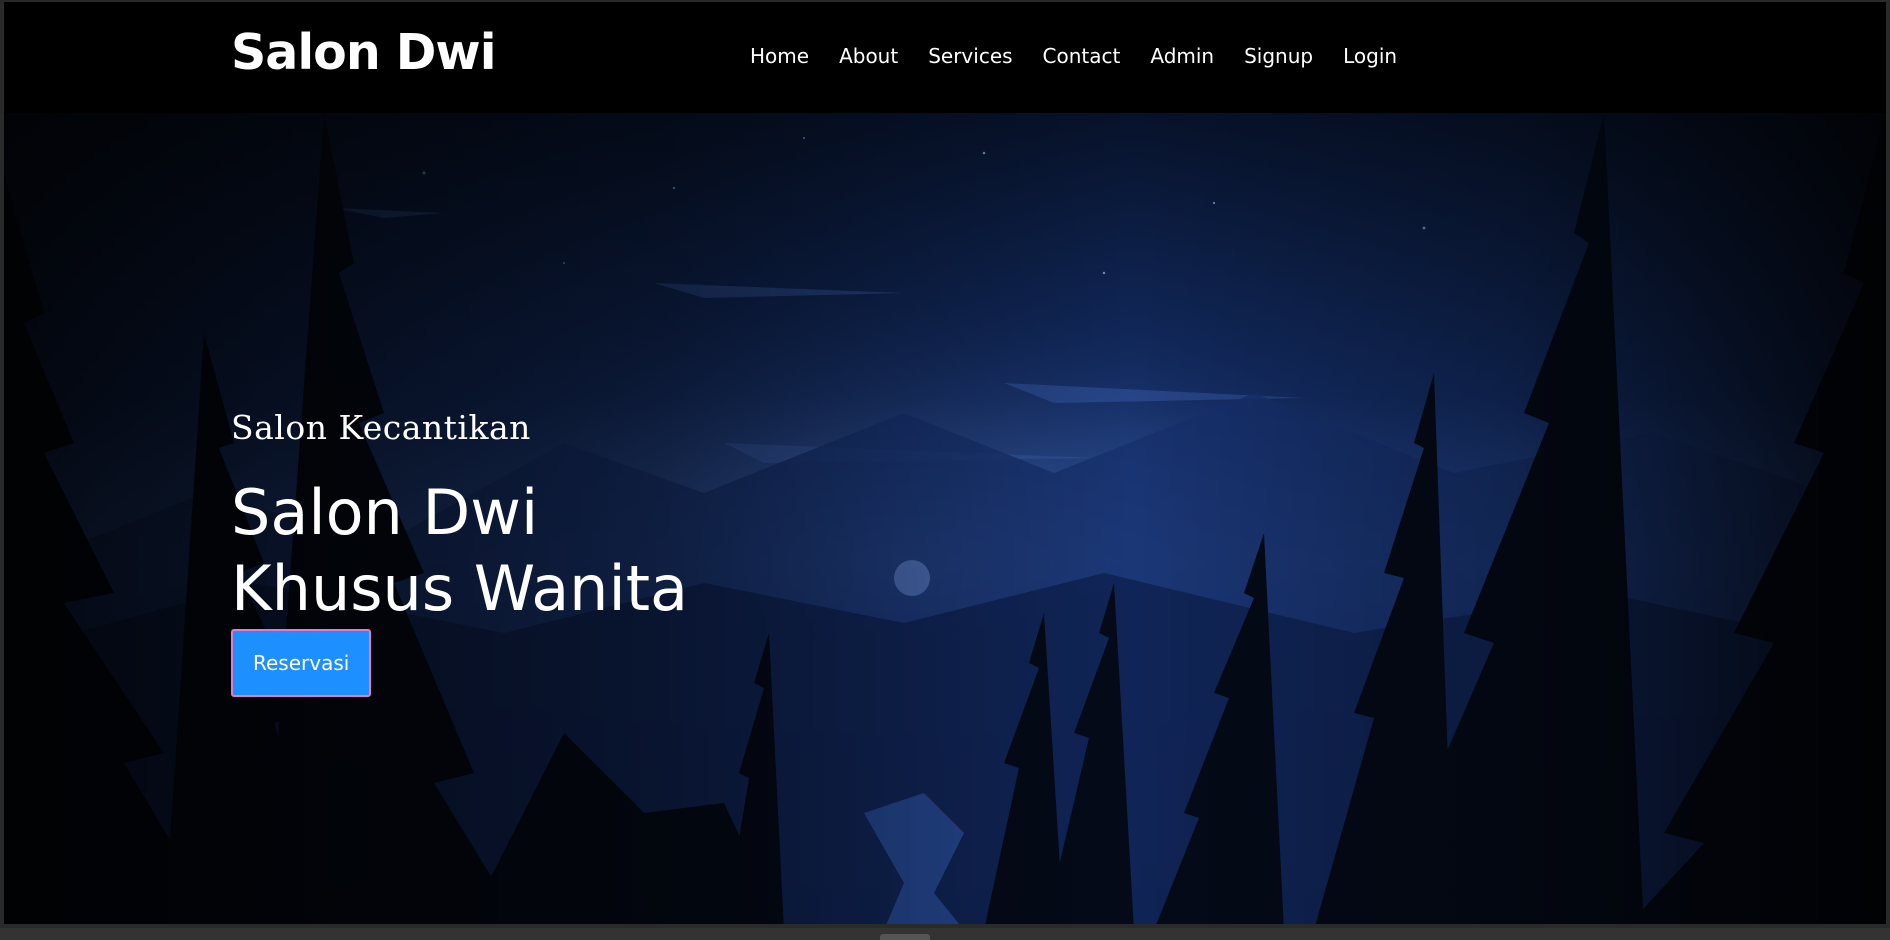 The image size is (1890, 940). Describe the element at coordinates (945, 934) in the screenshot. I see `window-bottom-edge` at that location.